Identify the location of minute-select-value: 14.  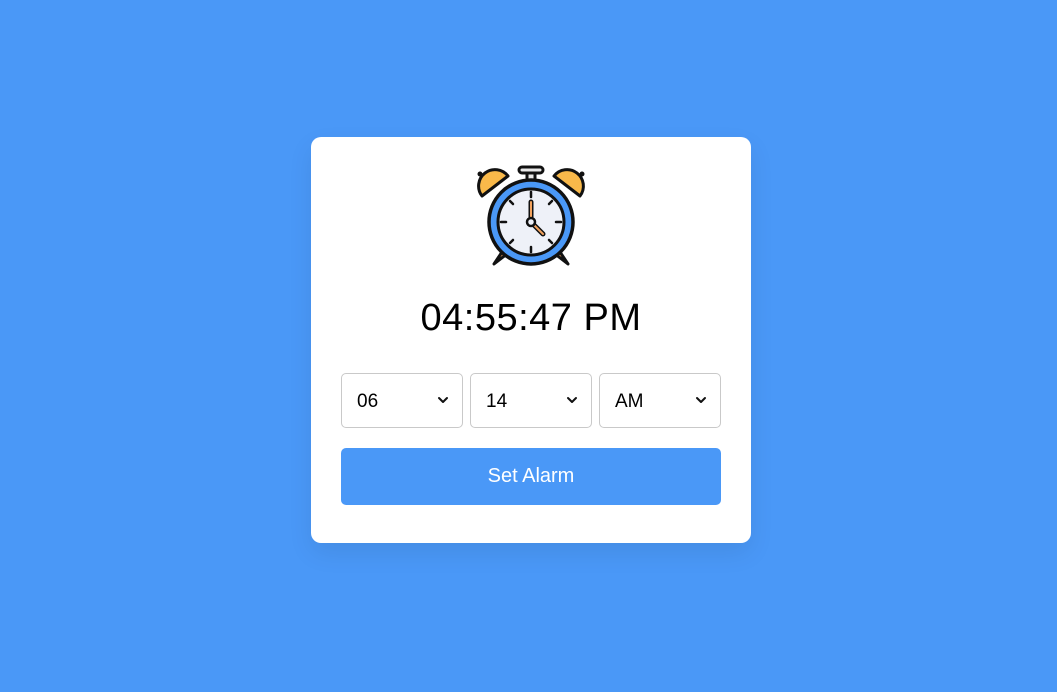
(497, 401).